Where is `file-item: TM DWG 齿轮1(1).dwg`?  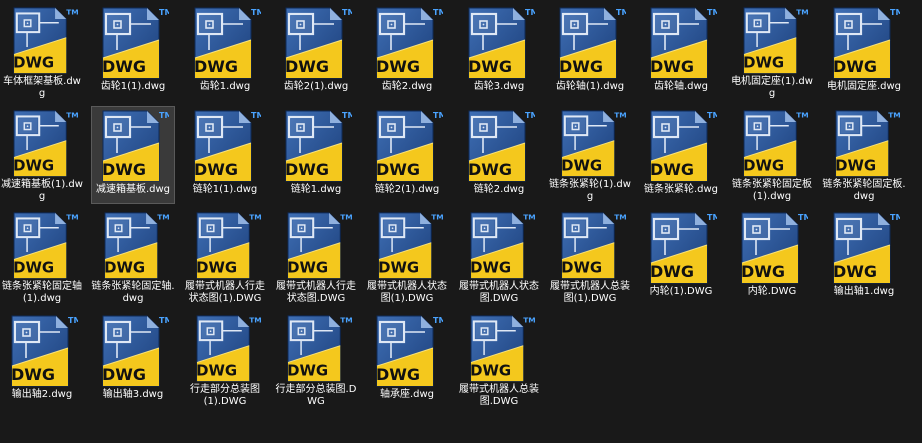 file-item: TM DWG 齿轮1(1).dwg is located at coordinates (133, 52).